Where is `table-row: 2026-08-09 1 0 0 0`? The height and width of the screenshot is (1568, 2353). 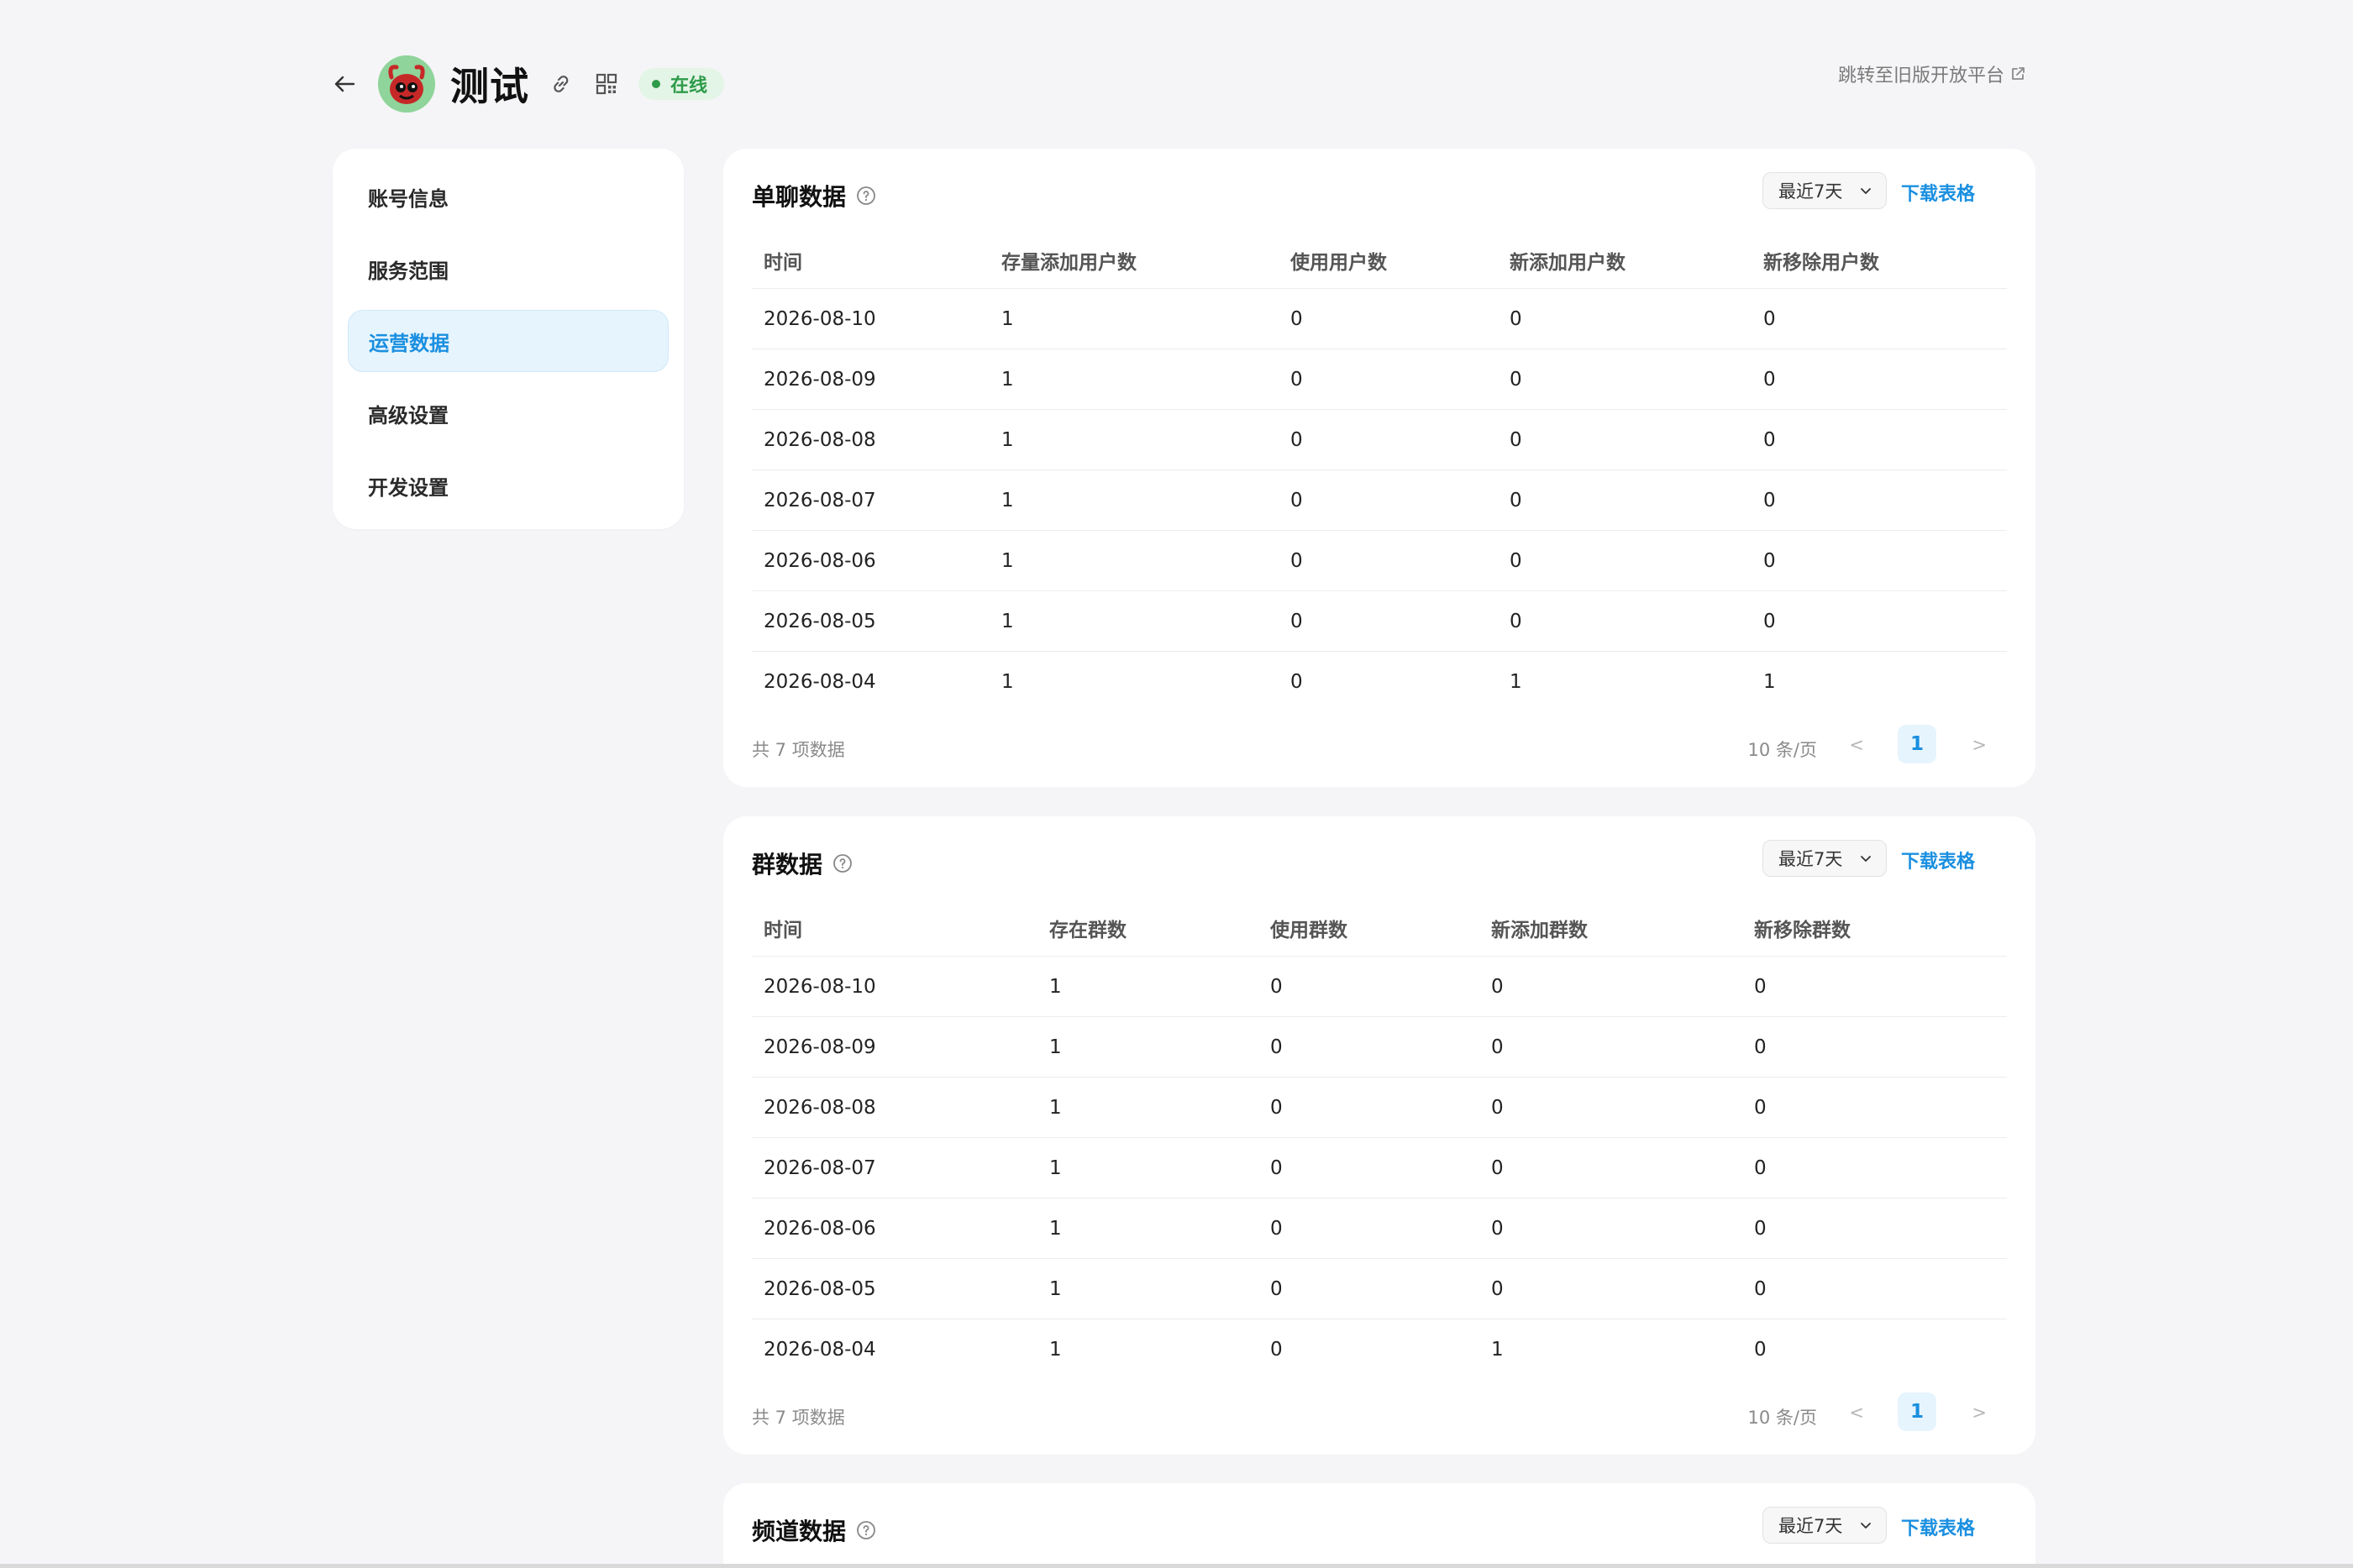 table-row: 2026-08-09 1 0 0 0 is located at coordinates (1379, 379).